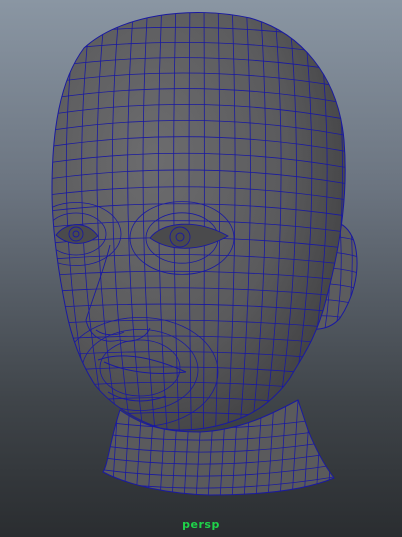  I want to click on camera-name-label: persp, so click(201, 524).